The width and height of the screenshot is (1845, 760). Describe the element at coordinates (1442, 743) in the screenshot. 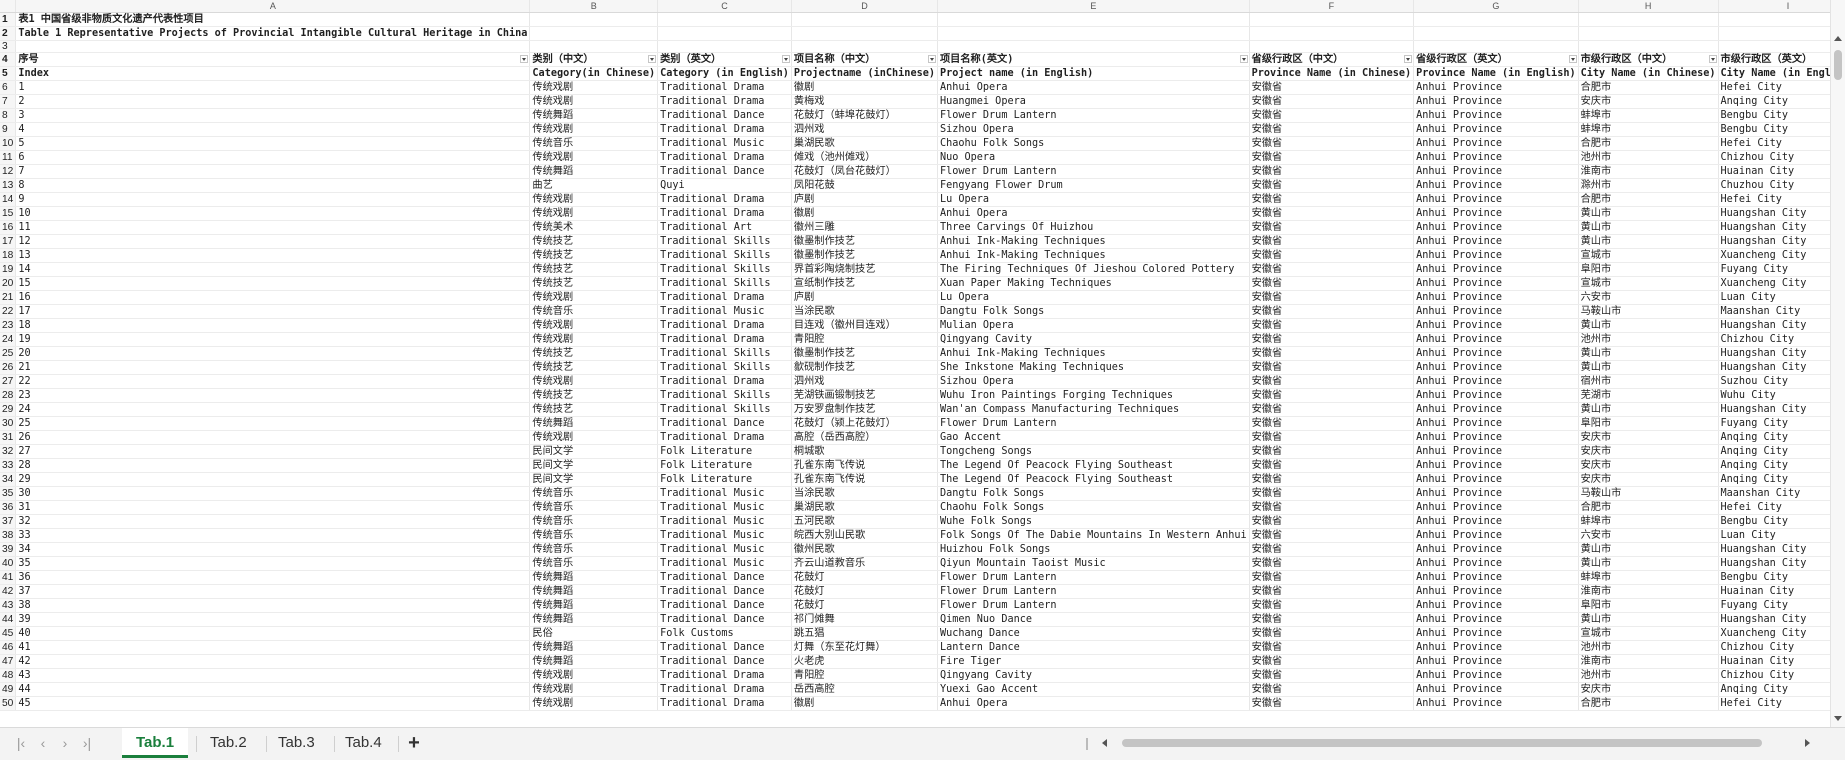

I see `horizontal-scroll-thumb` at that location.